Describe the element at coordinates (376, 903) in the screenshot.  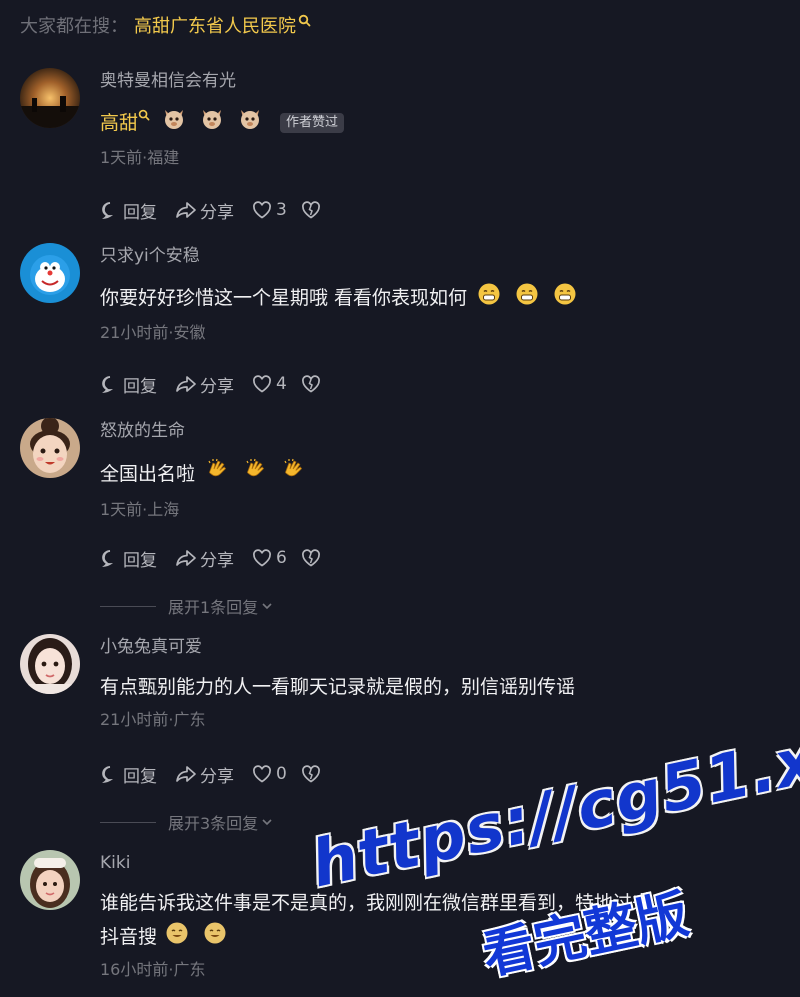
I see `comment-text-line: 谁能告诉我这件事是不是真的，我刚刚在微信群里看到，特地过来` at that location.